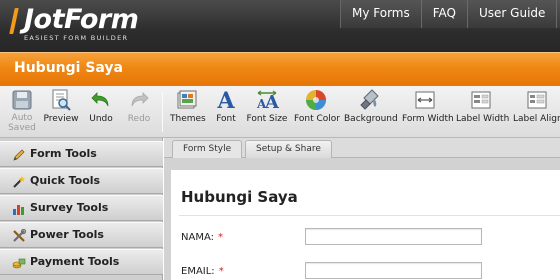 Image resolution: width=560 pixels, height=280 pixels. What do you see at coordinates (198, 271) in the screenshot?
I see `email-label-text: EMAIL:` at bounding box center [198, 271].